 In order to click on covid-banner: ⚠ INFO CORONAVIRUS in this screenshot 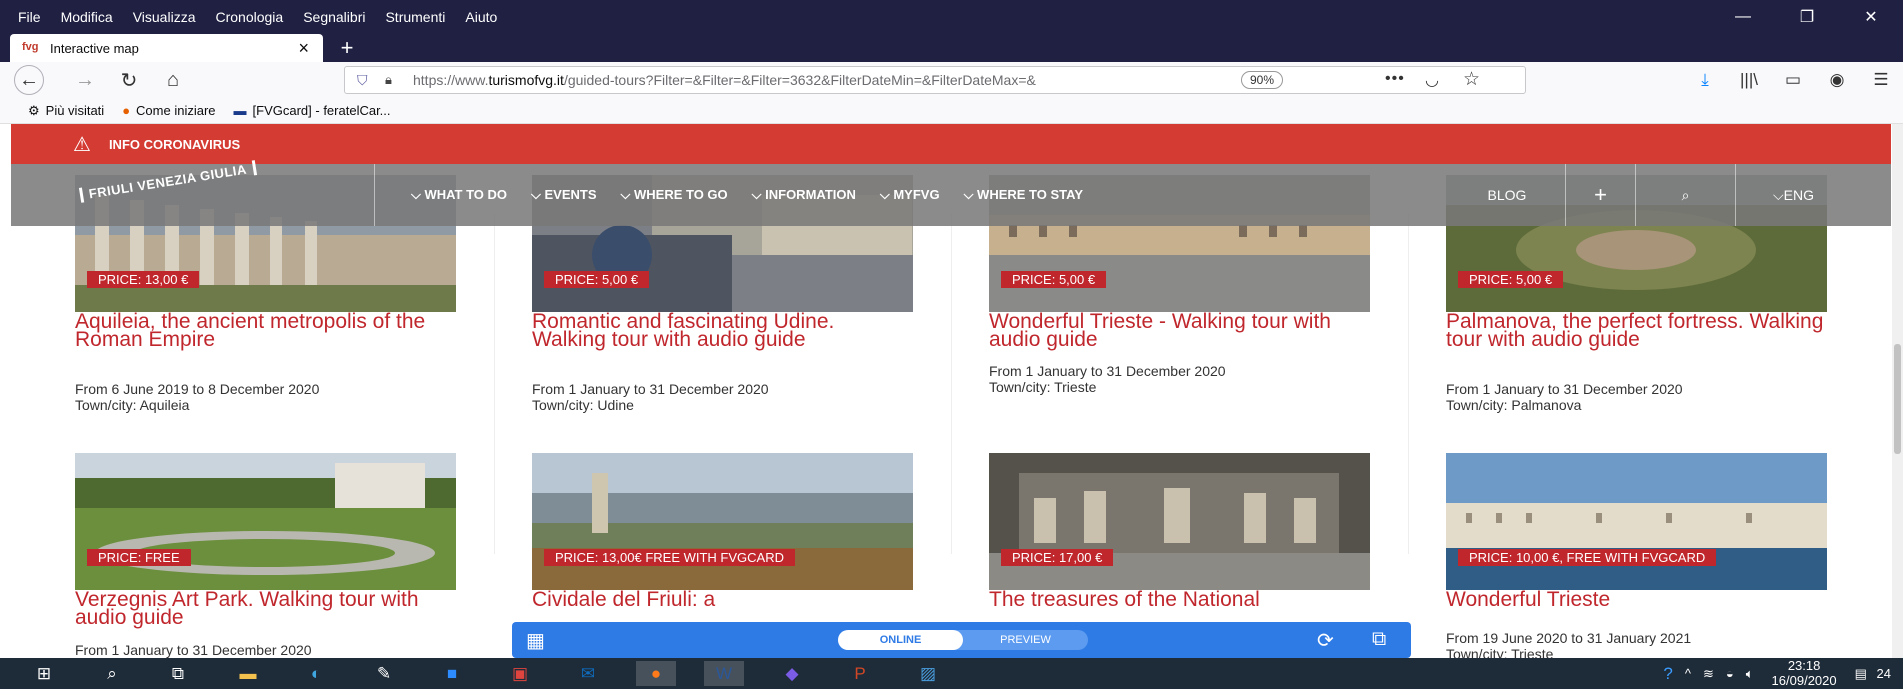, I will do `click(951, 144)`.